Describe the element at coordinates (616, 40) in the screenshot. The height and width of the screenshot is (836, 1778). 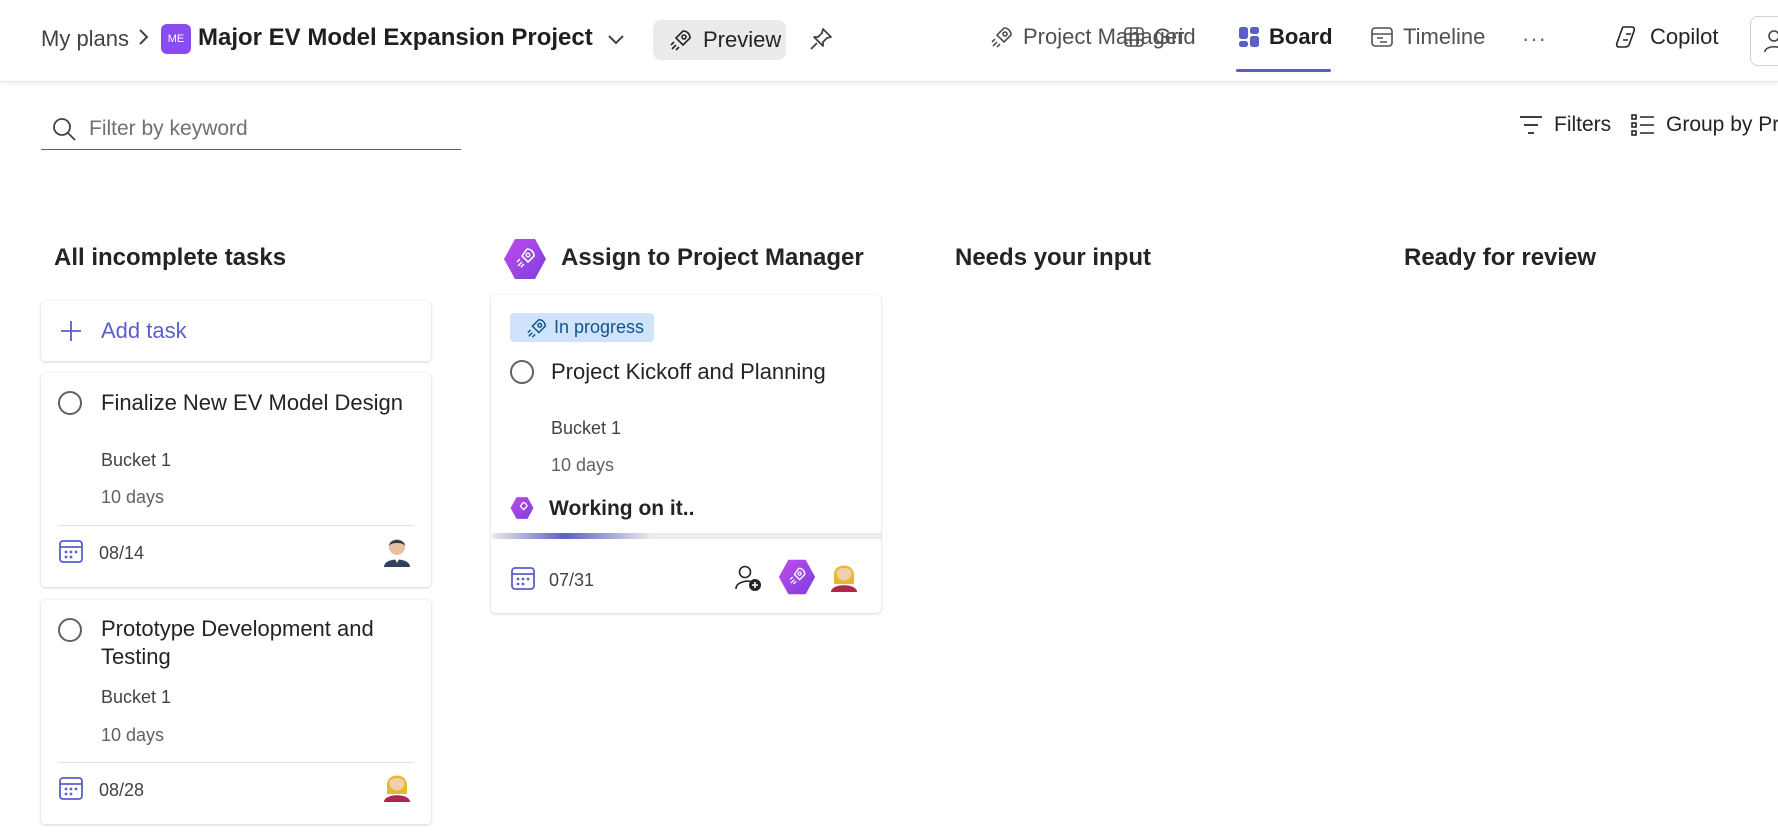
I see `chevron-down-icon` at that location.